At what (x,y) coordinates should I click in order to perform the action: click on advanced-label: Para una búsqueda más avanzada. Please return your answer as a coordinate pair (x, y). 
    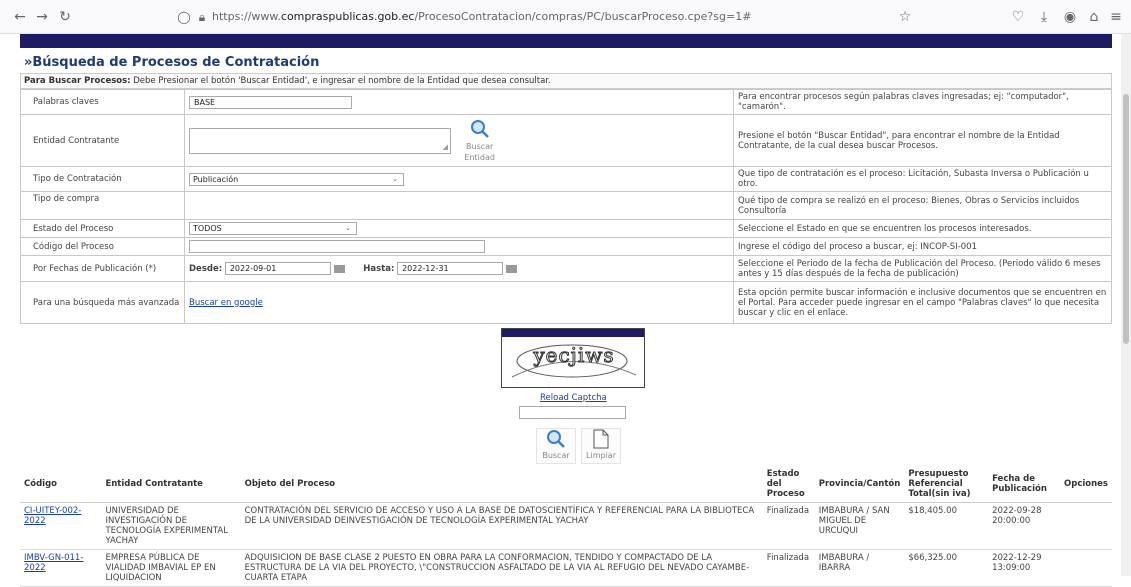
    Looking at the image, I should click on (102, 302).